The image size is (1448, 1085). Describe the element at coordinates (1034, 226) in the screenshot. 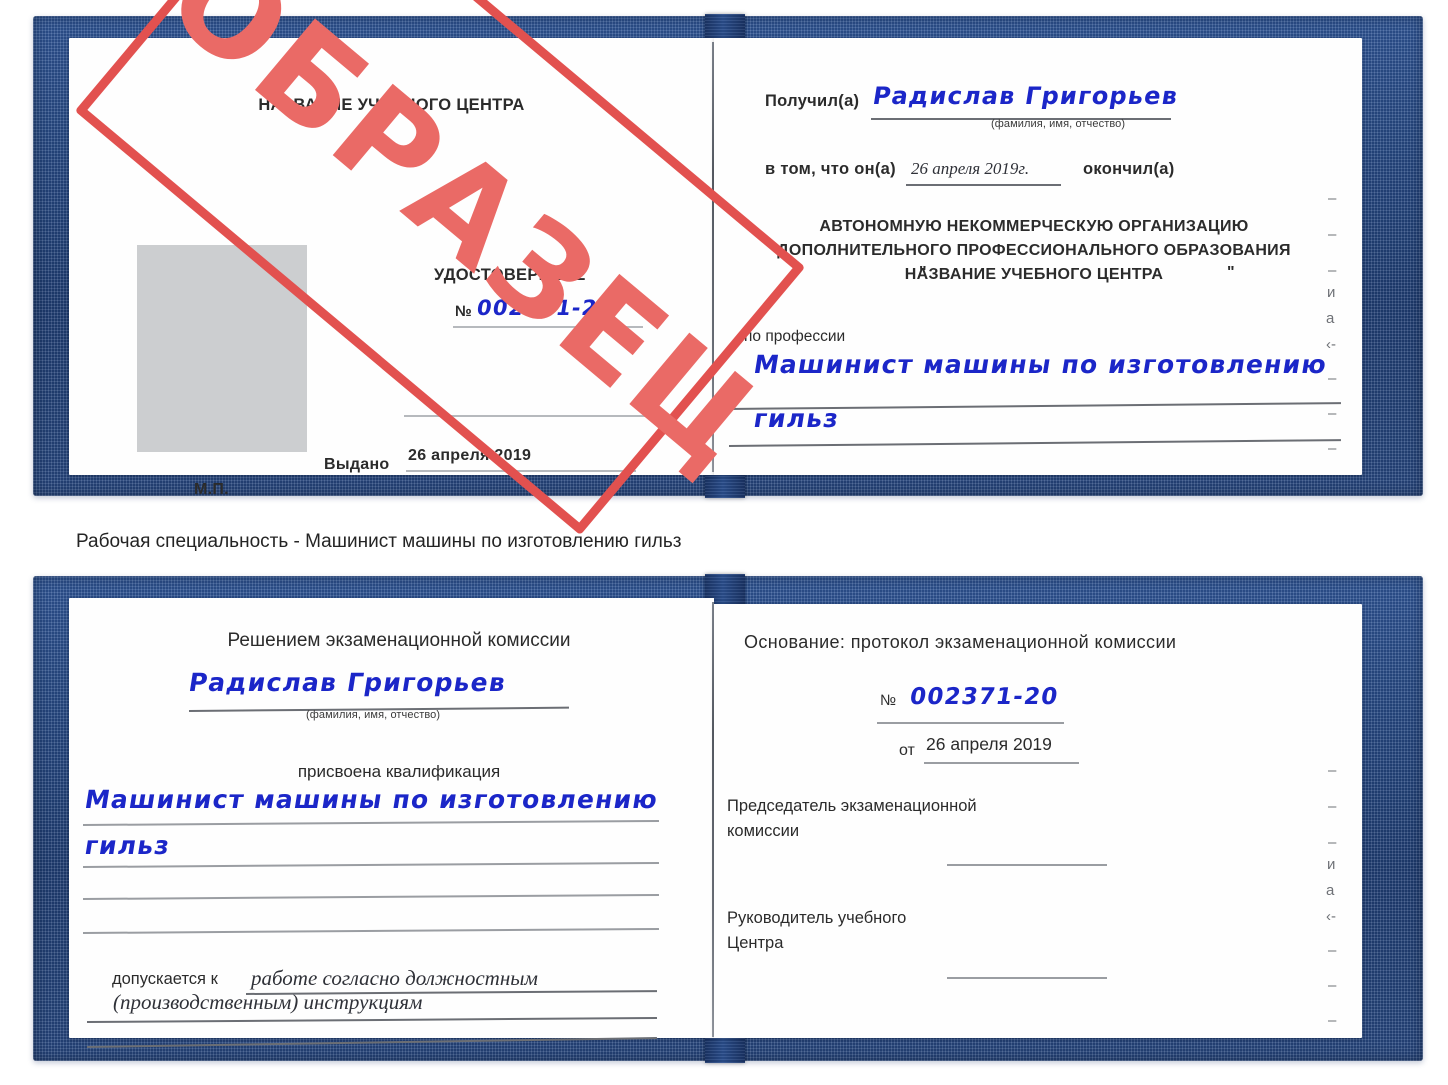

I see `top-right-org-line1: АВТОНОМНУЮ НЕКОММЕРЧЕСКУЮ ОРГАНИЗАЦИЮ` at that location.